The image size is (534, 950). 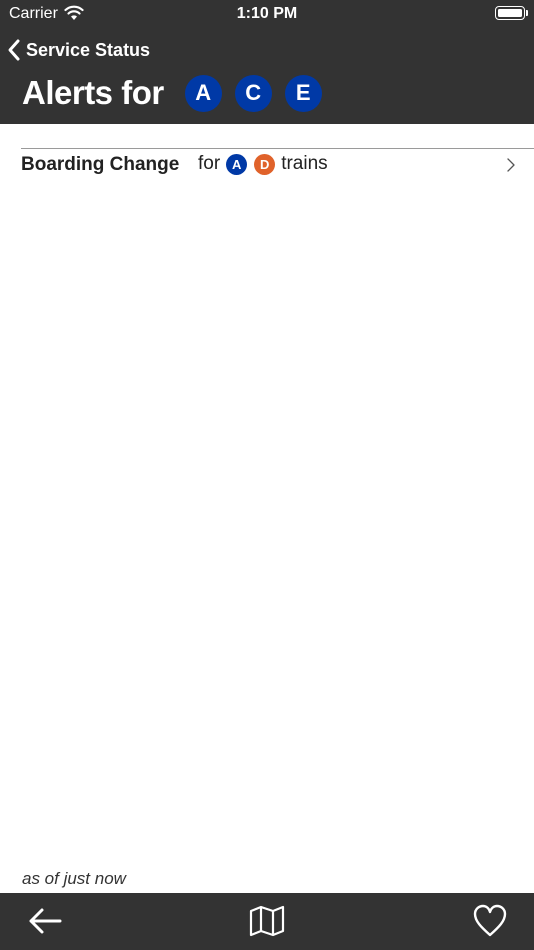 What do you see at coordinates (93, 92) in the screenshot?
I see `page-title-text: Alerts for` at bounding box center [93, 92].